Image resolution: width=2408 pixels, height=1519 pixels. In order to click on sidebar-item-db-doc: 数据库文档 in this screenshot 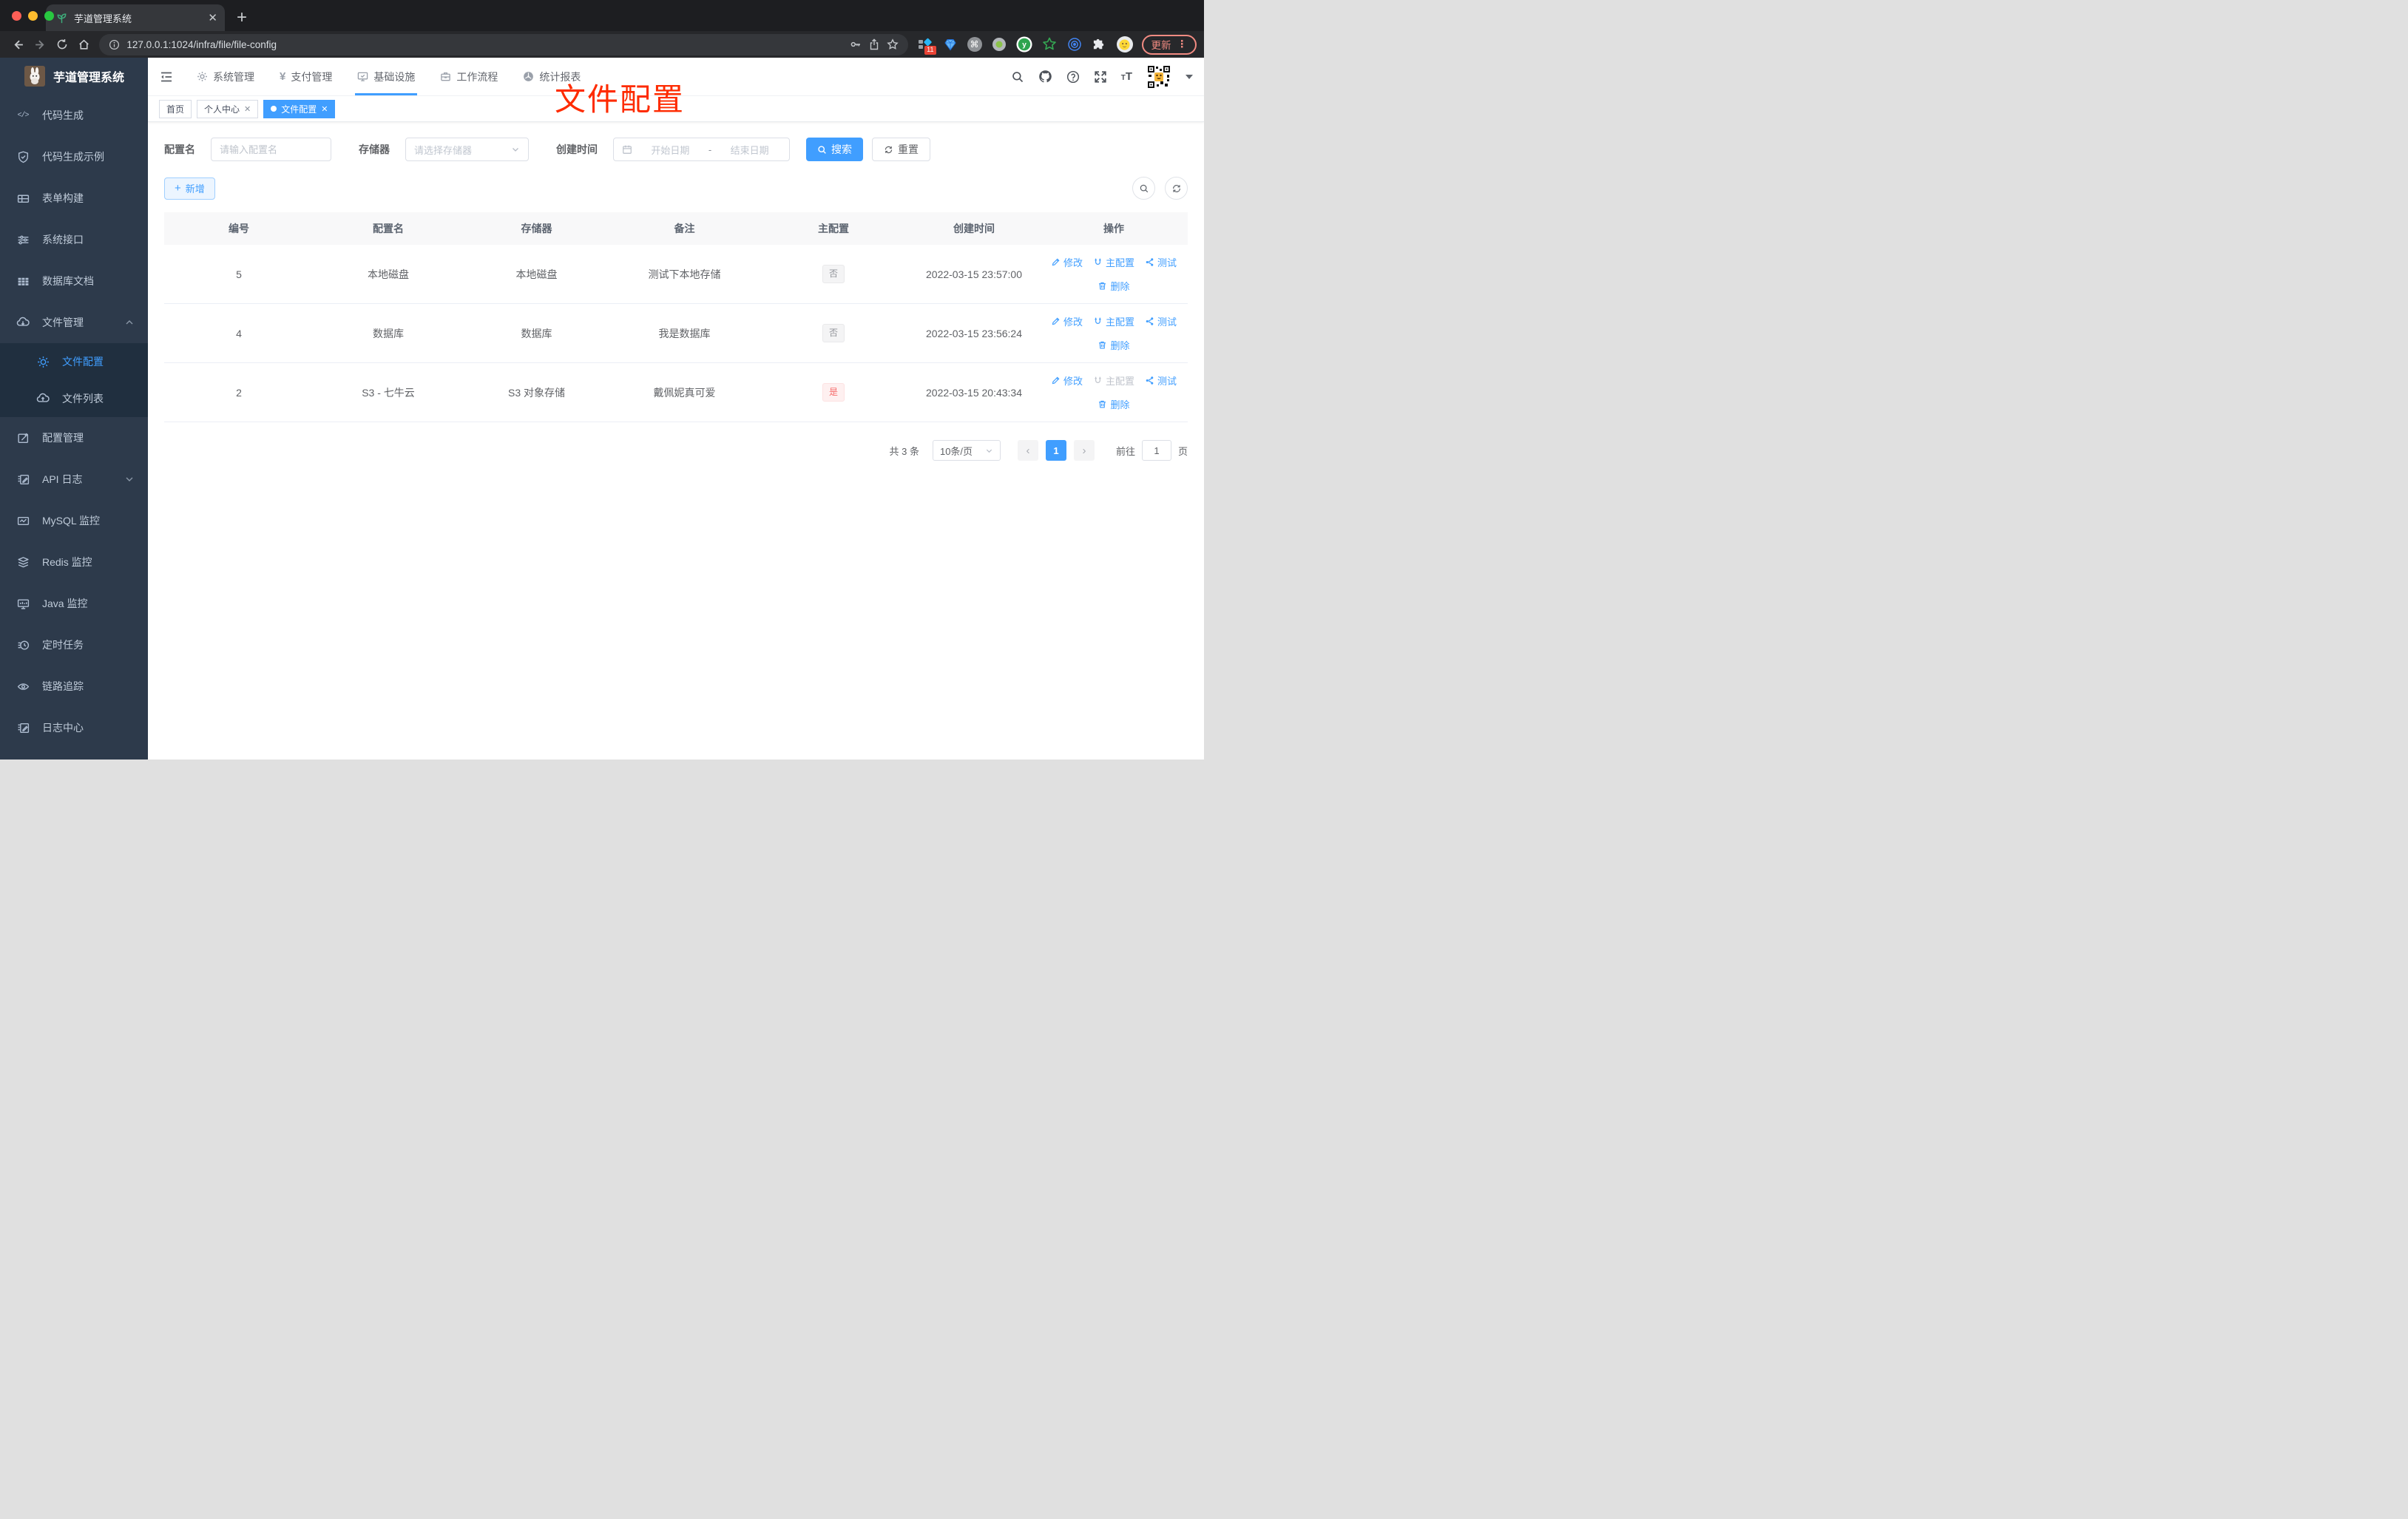, I will do `click(74, 281)`.